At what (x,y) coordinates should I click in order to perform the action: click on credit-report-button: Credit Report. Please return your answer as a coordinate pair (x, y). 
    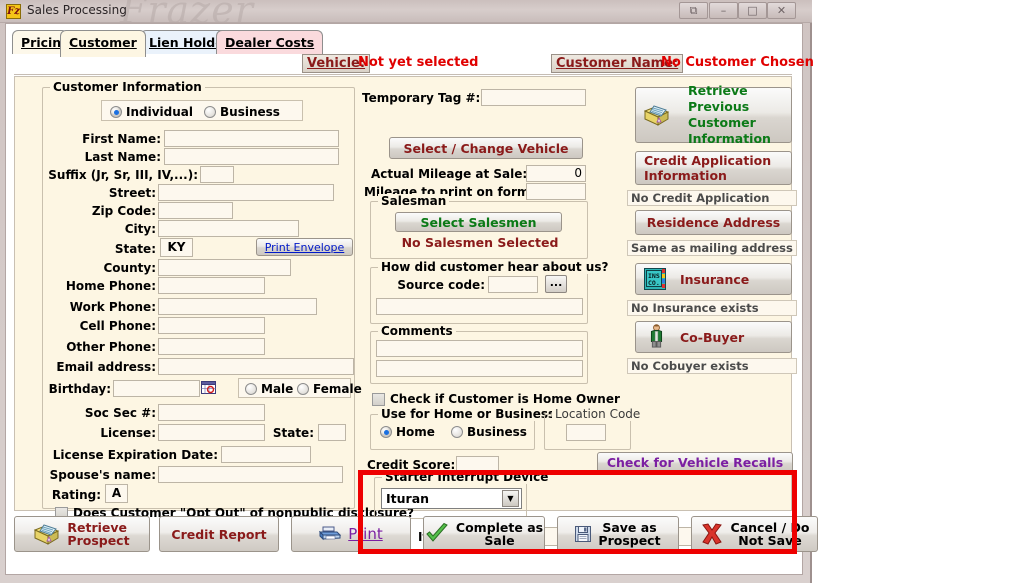
    Looking at the image, I should click on (219, 534).